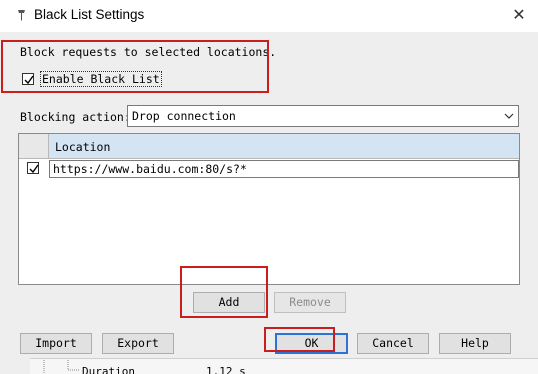 The height and width of the screenshot is (374, 538). I want to click on background-duration-label: Duration, so click(108, 369).